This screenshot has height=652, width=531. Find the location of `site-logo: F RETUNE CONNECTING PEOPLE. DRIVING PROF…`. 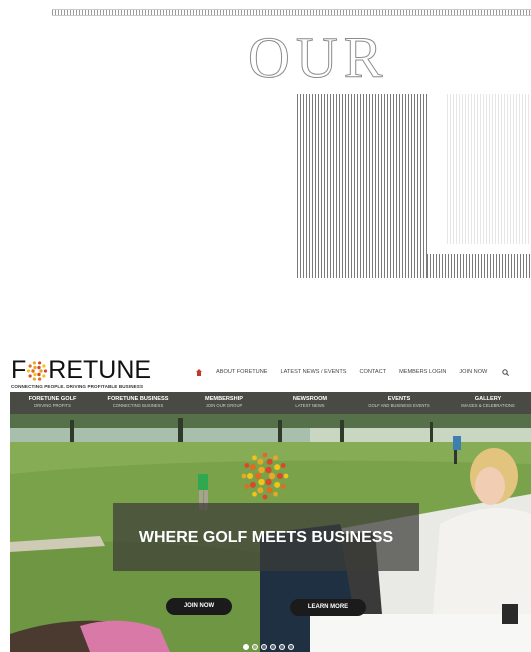

site-logo: F RETUNE CONNECTING PEOPLE. DRIVING PROF… is located at coordinates (81, 374).